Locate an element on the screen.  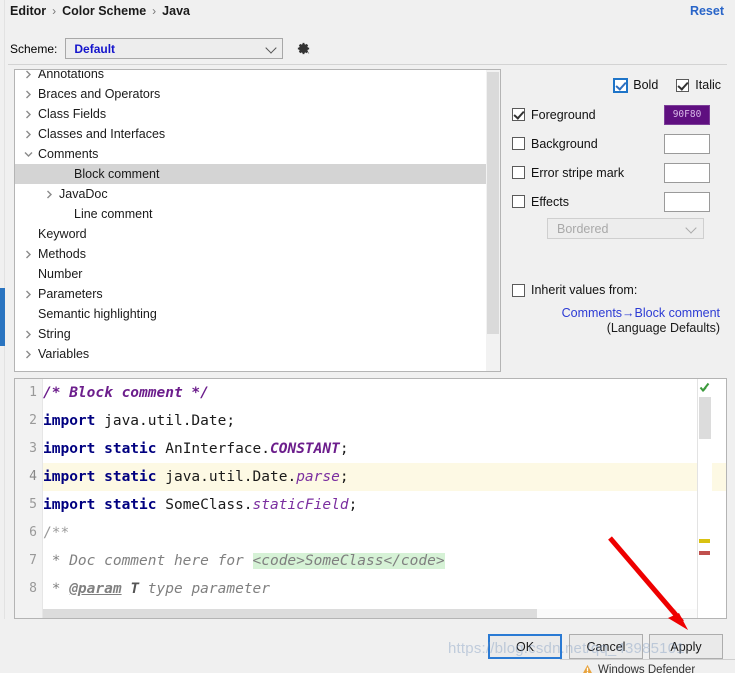
tree-scrollbar-track is located at coordinates (493, 220).